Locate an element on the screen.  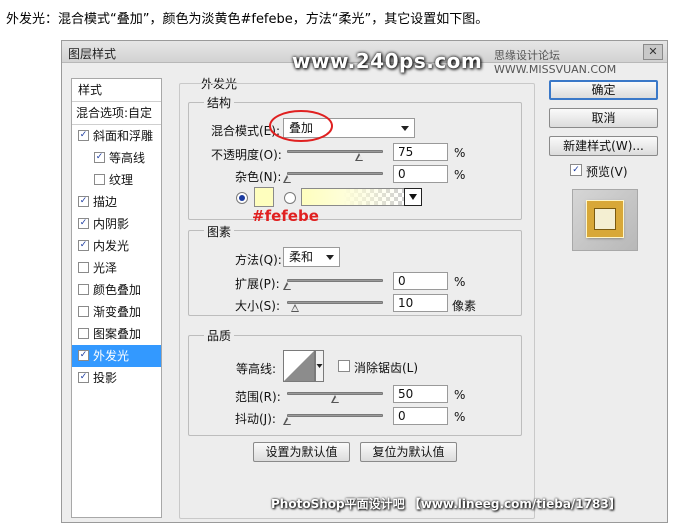
noise-slider-thumb is located at coordinates (287, 179).